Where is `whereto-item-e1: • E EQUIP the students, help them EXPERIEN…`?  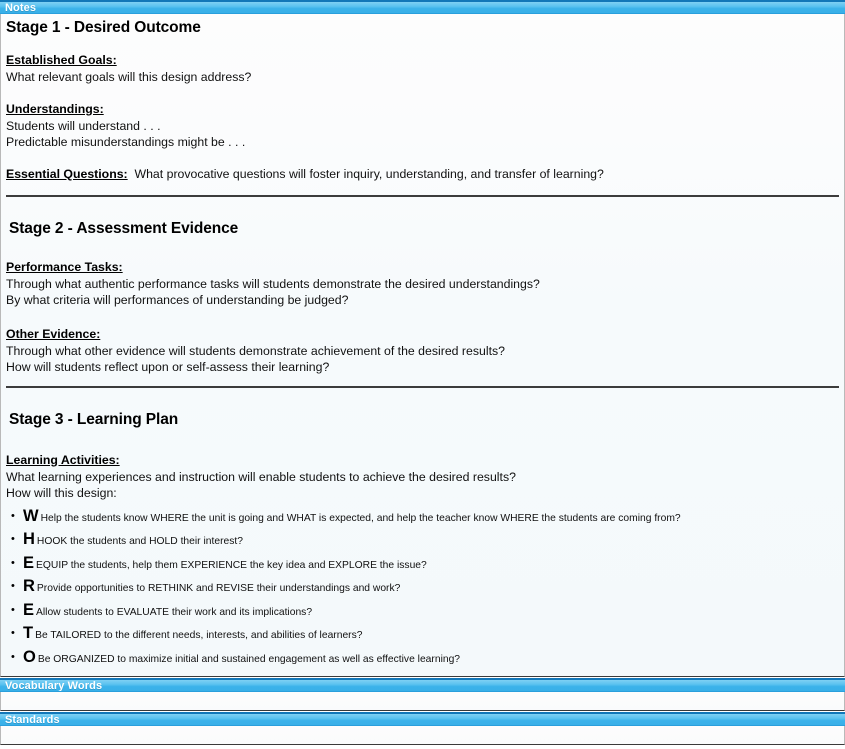
whereto-item-e1: • E EQUIP the students, help them EXPERIEN… is located at coordinates (422, 565).